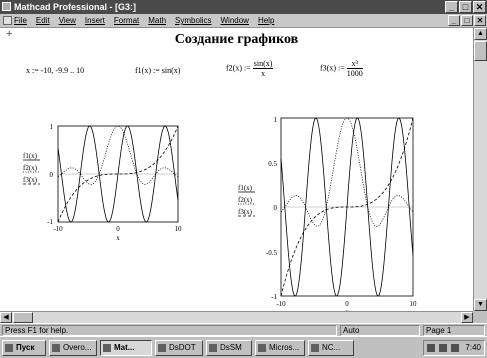 The height and width of the screenshot is (358, 487). I want to click on status-page: Page 1, so click(454, 330).